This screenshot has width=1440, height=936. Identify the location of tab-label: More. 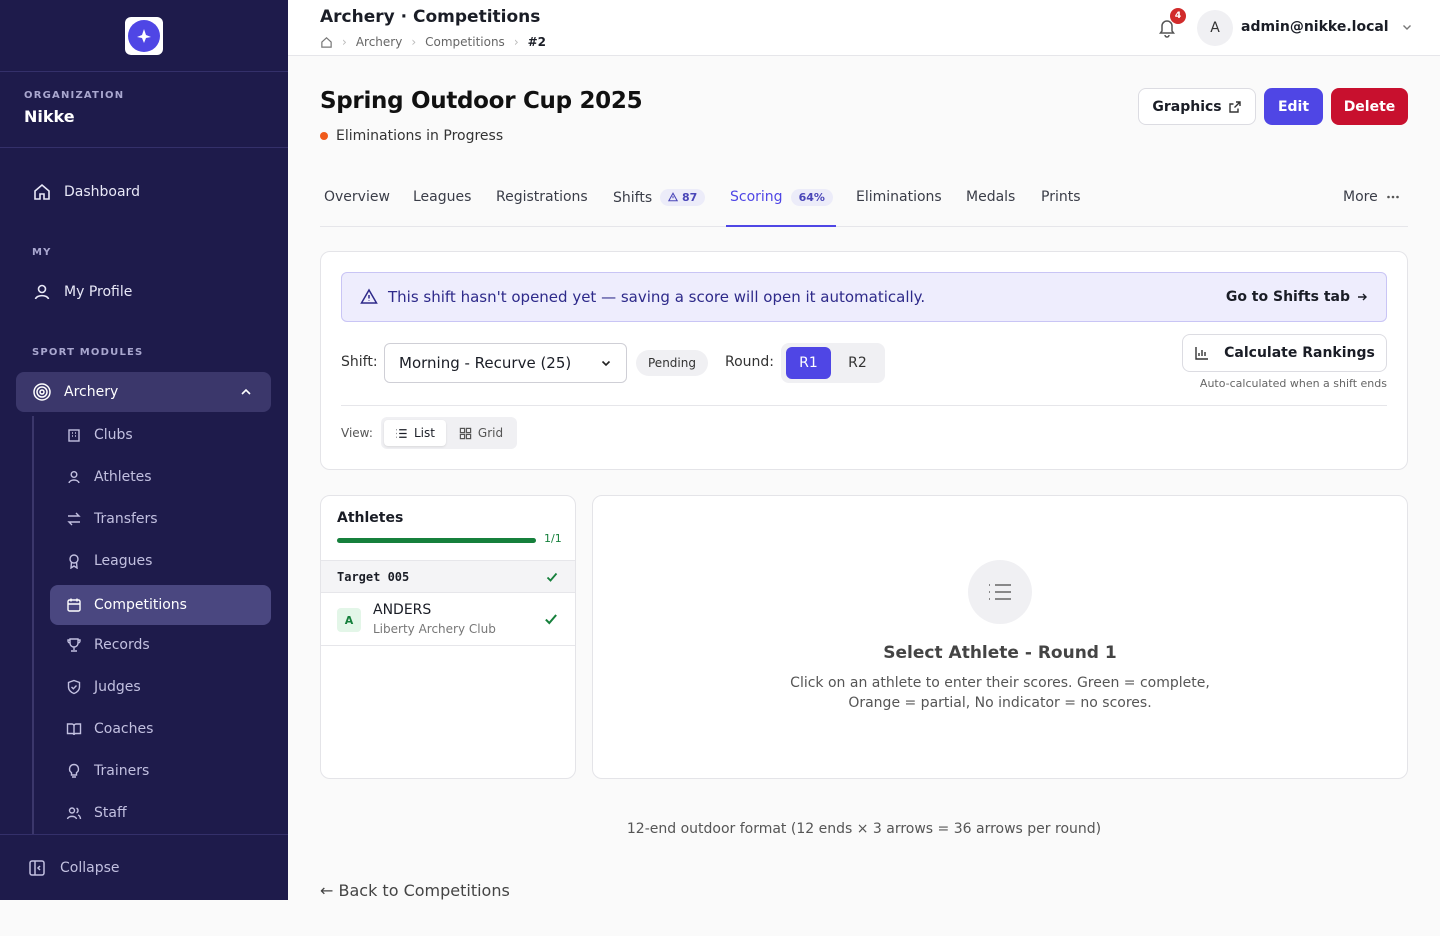
(1360, 197).